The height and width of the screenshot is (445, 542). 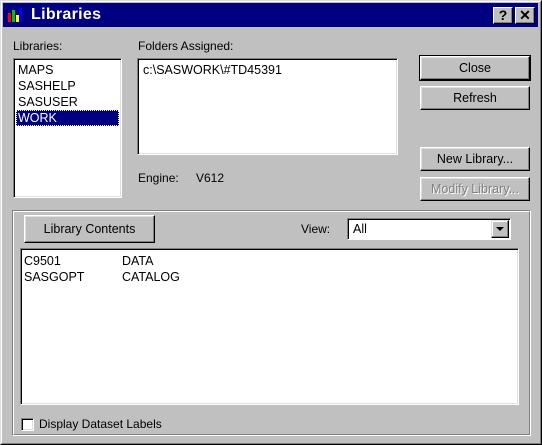 I want to click on library-item-sasuser: SASUSER, so click(x=67, y=102).